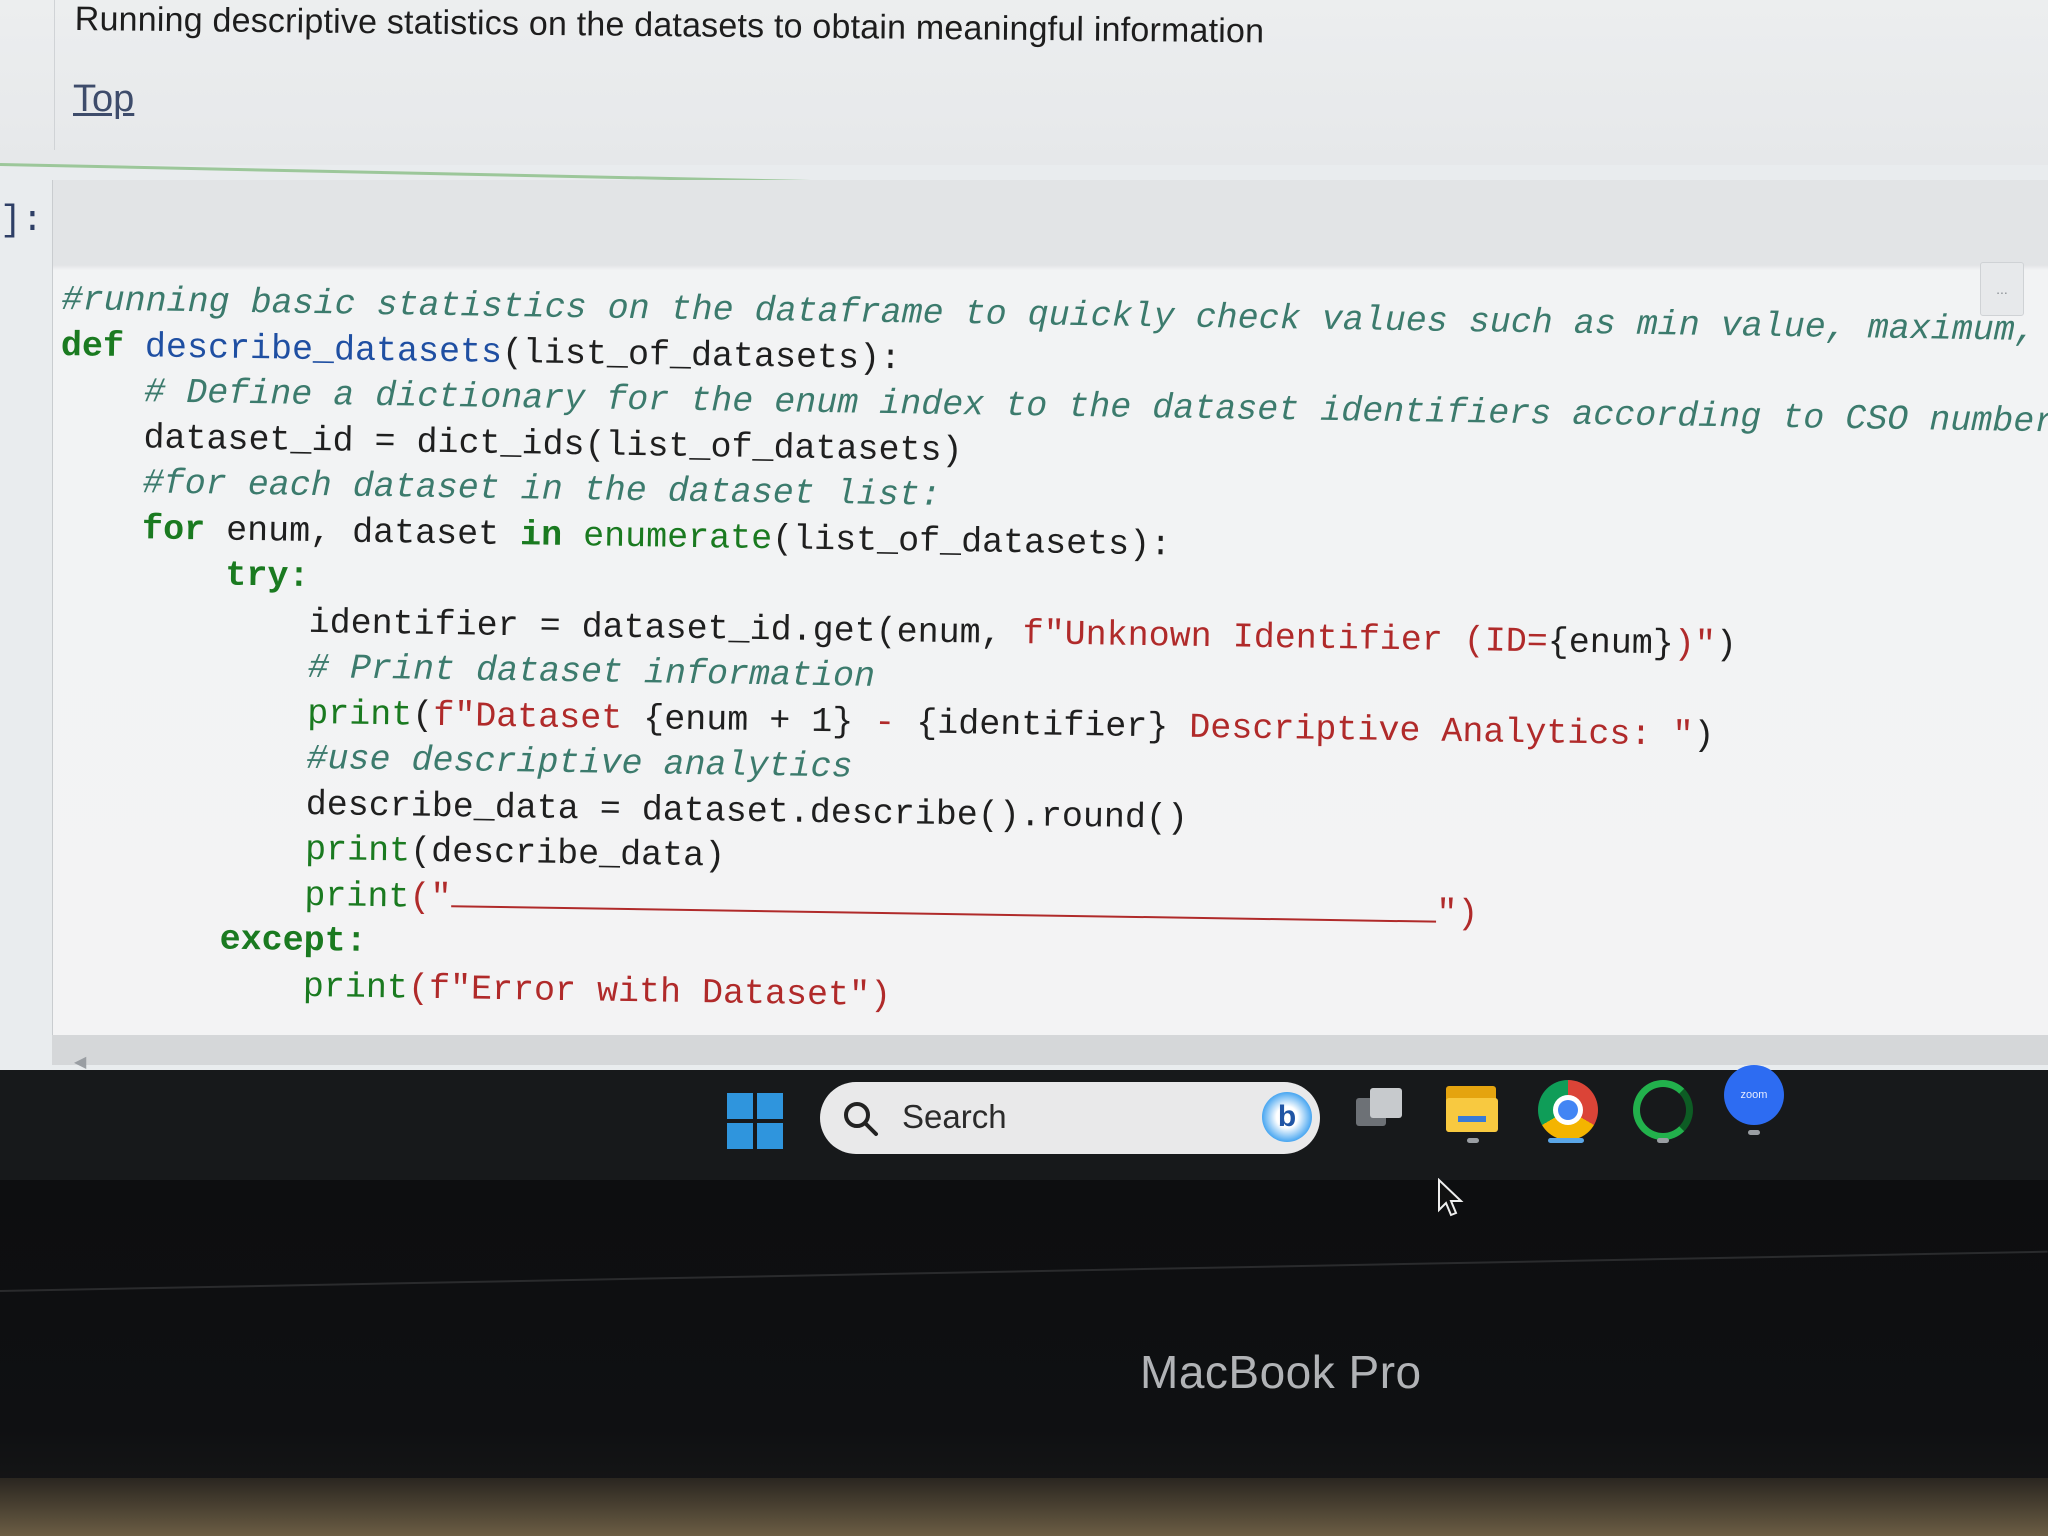  What do you see at coordinates (80, 1062) in the screenshot?
I see `scroll-left-arrow-icon: ◀` at bounding box center [80, 1062].